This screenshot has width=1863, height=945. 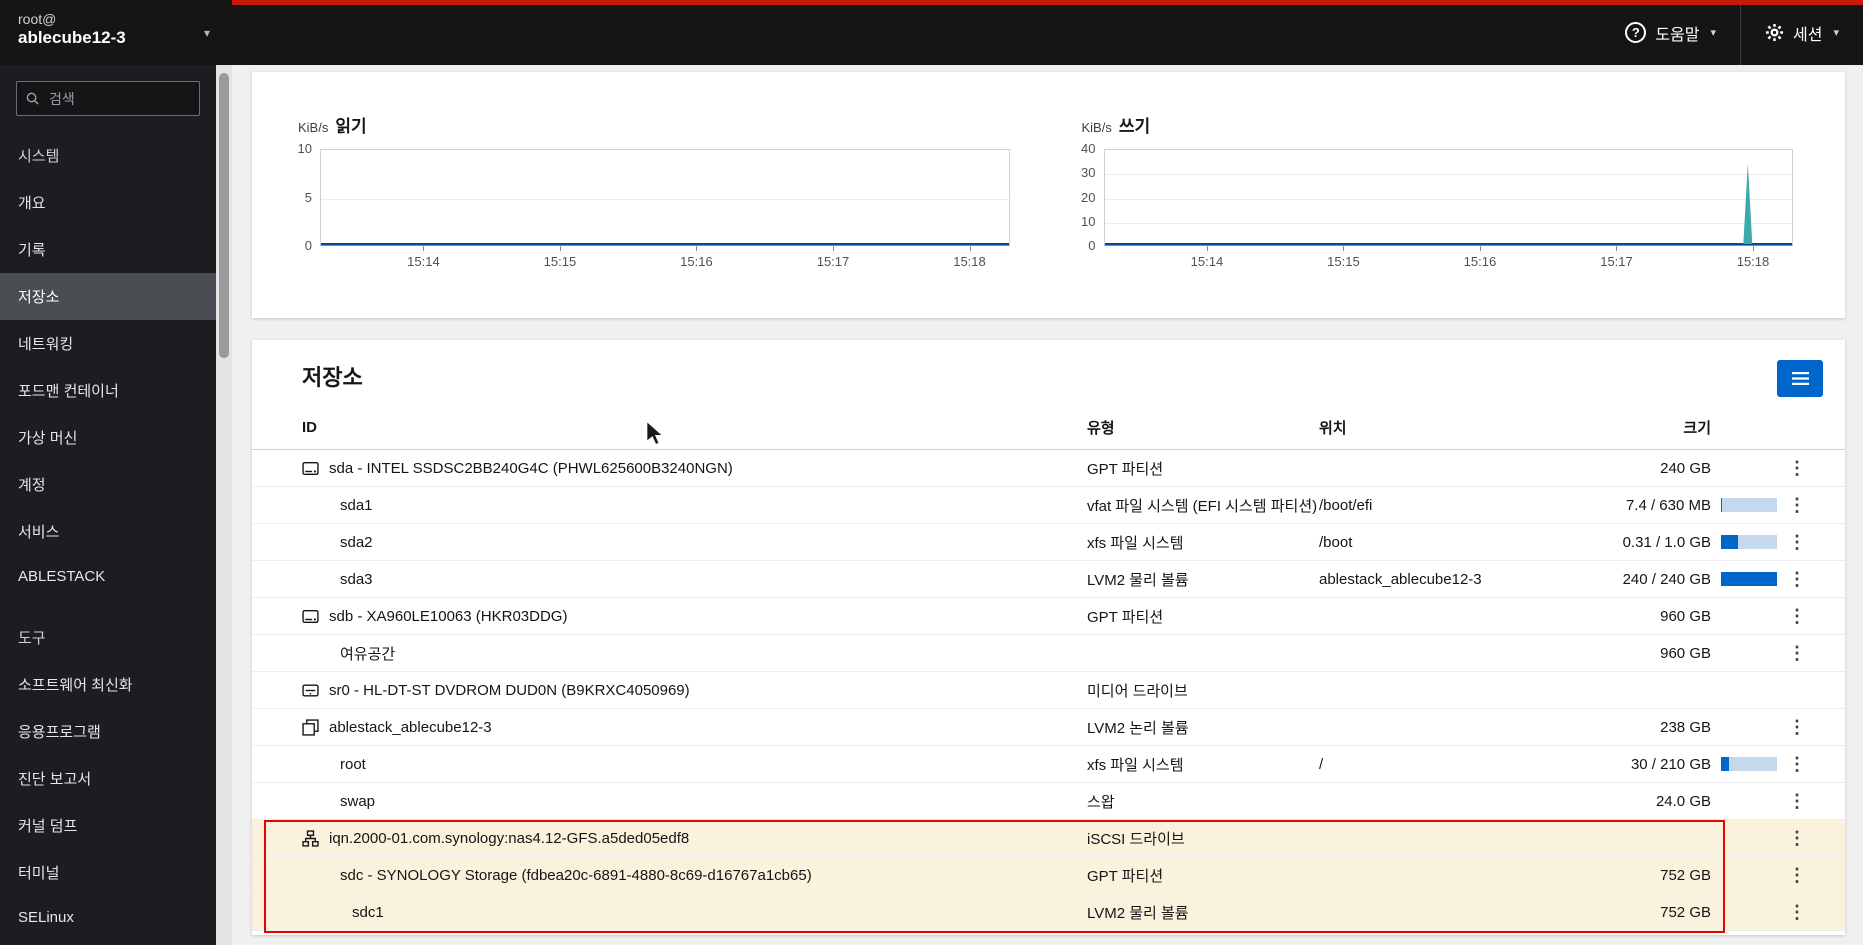 What do you see at coordinates (1321, 764) in the screenshot?
I see `row-location: /` at bounding box center [1321, 764].